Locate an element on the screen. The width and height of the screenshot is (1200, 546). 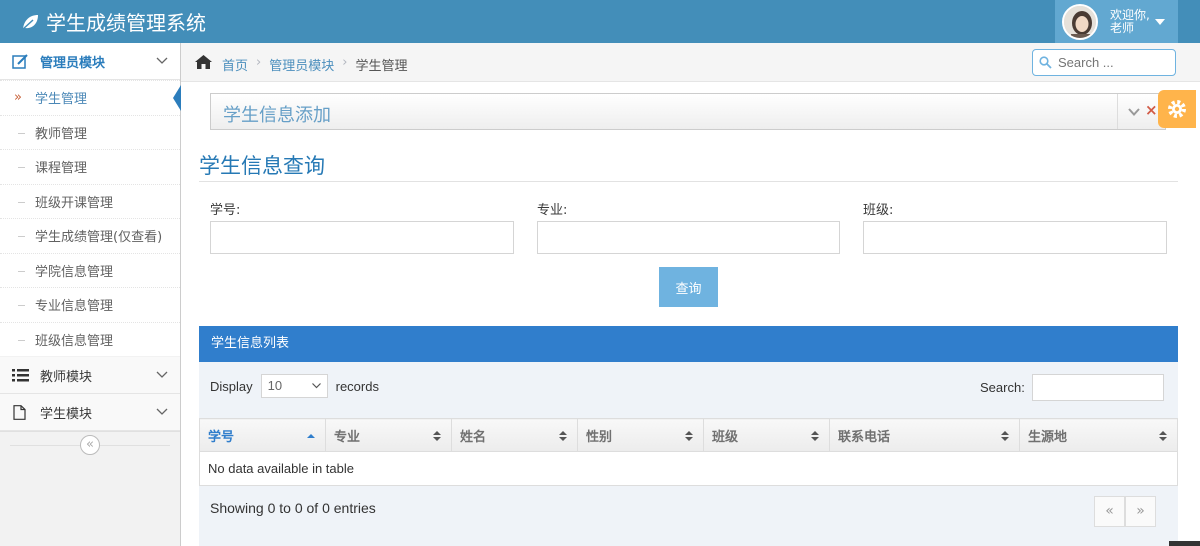
sidebar-item-label: 班级开课管理 is located at coordinates (74, 203).